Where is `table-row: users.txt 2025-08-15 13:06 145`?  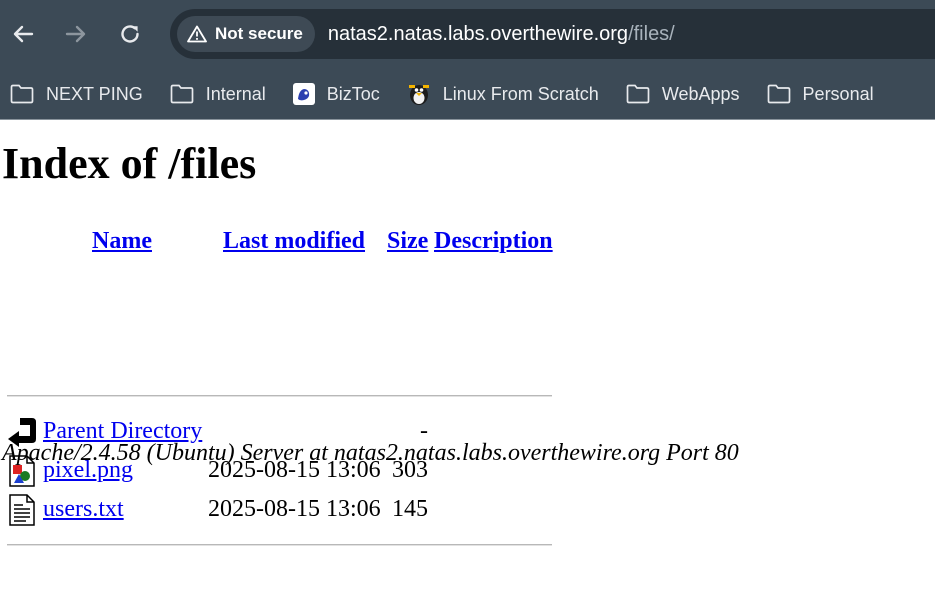 table-row: users.txt 2025-08-15 13:06 145 is located at coordinates (280, 511).